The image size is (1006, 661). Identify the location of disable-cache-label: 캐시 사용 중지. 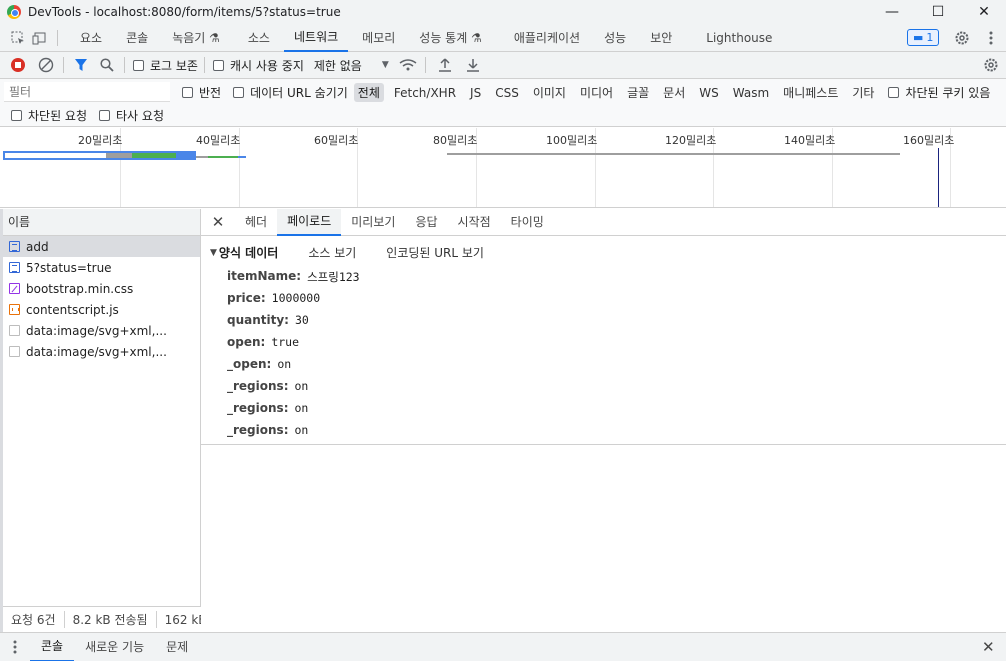
(266, 65).